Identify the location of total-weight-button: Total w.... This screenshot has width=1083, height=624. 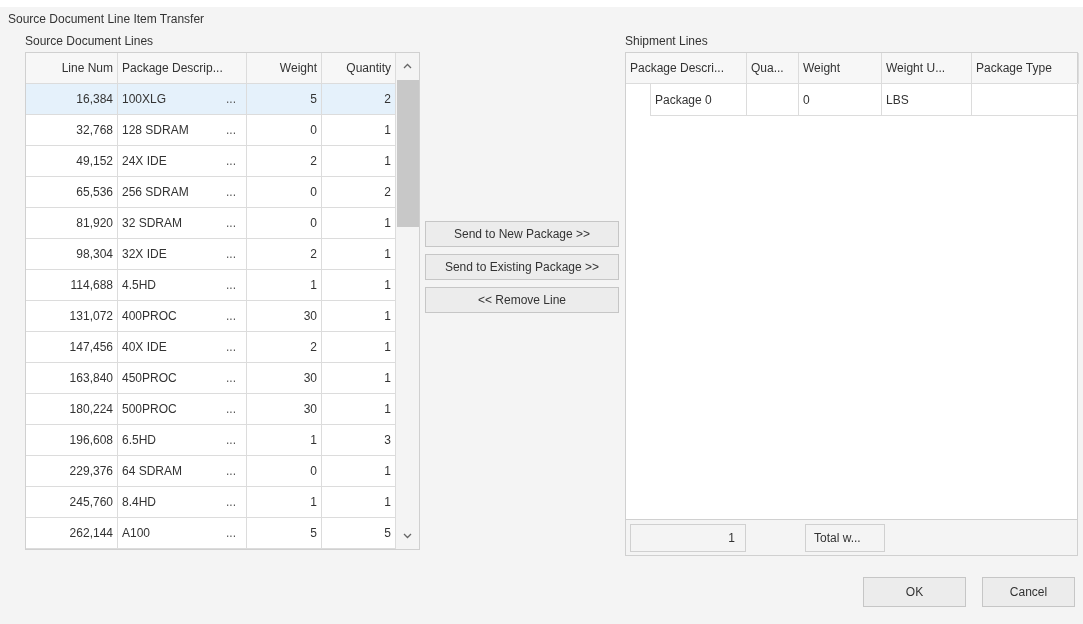
(845, 537).